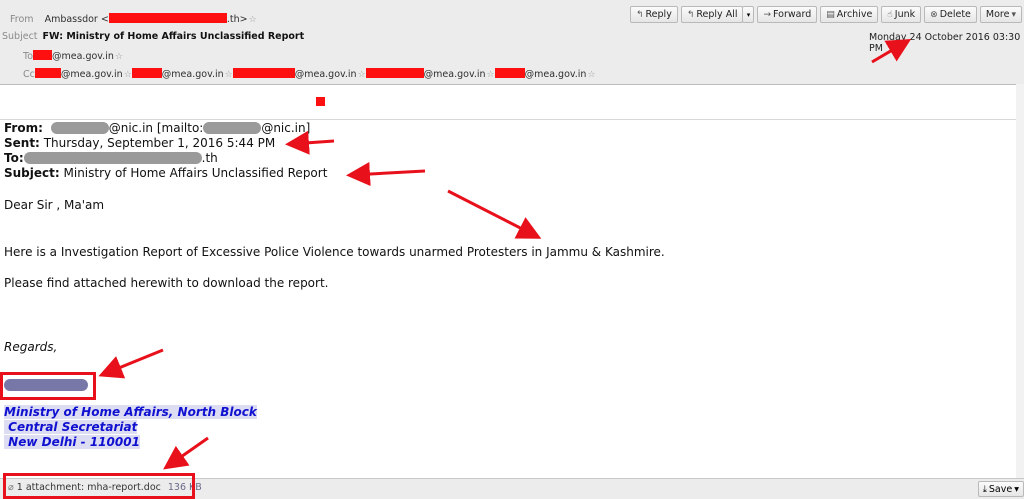 This screenshot has height=499, width=1024. What do you see at coordinates (494, 214) in the screenshot?
I see `arrow-to-paragraph` at bounding box center [494, 214].